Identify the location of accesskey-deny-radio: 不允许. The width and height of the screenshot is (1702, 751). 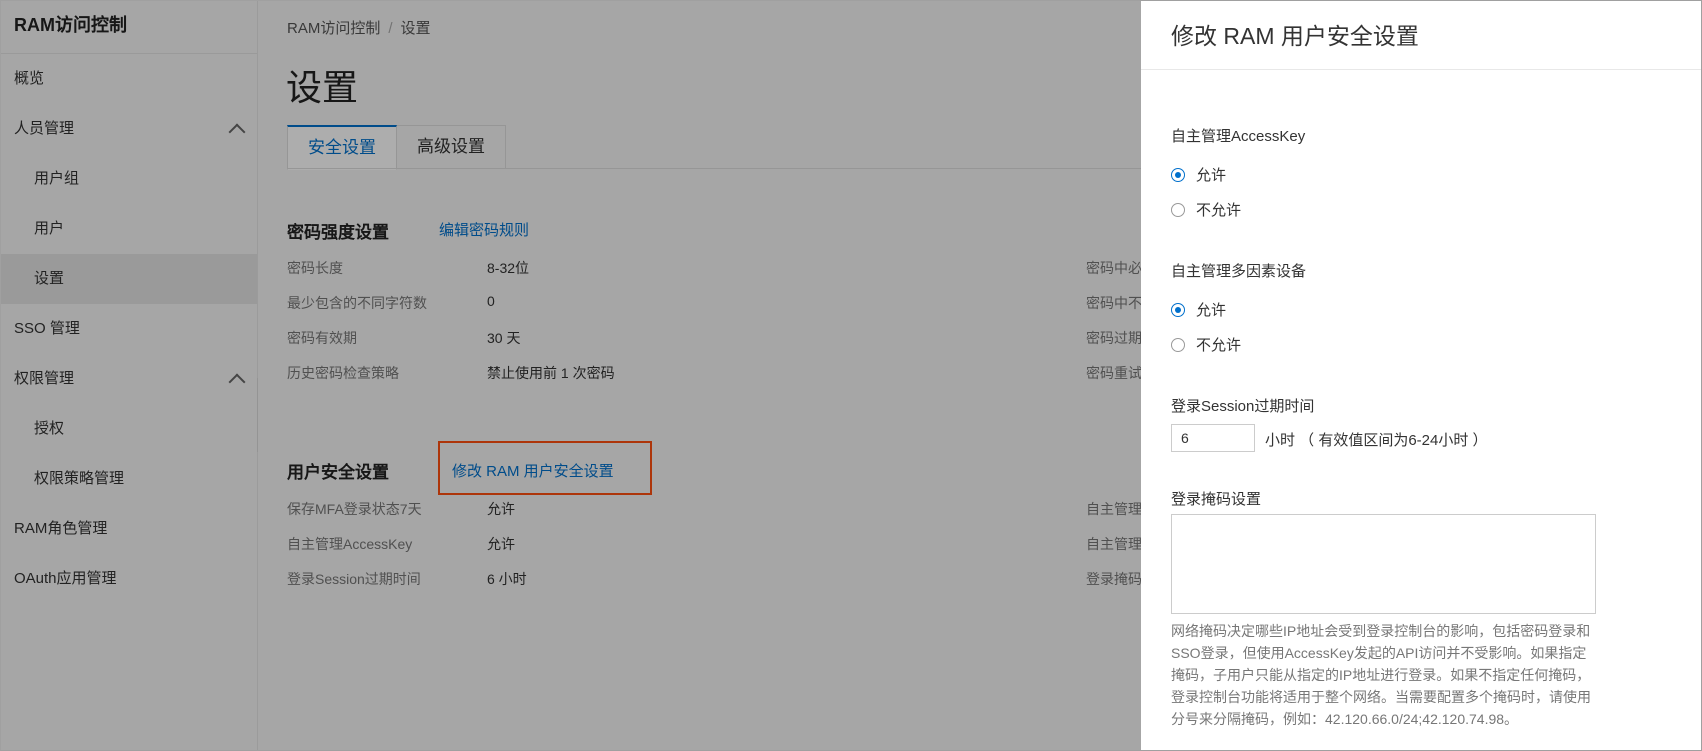
(1206, 209).